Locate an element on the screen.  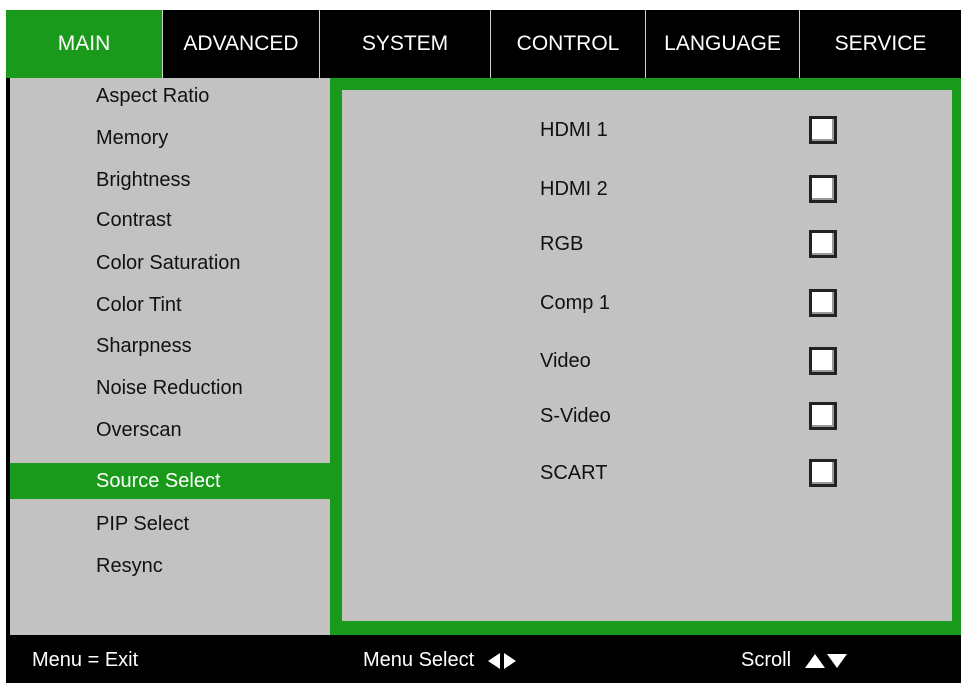
scroll-text: Scroll is located at coordinates (766, 660).